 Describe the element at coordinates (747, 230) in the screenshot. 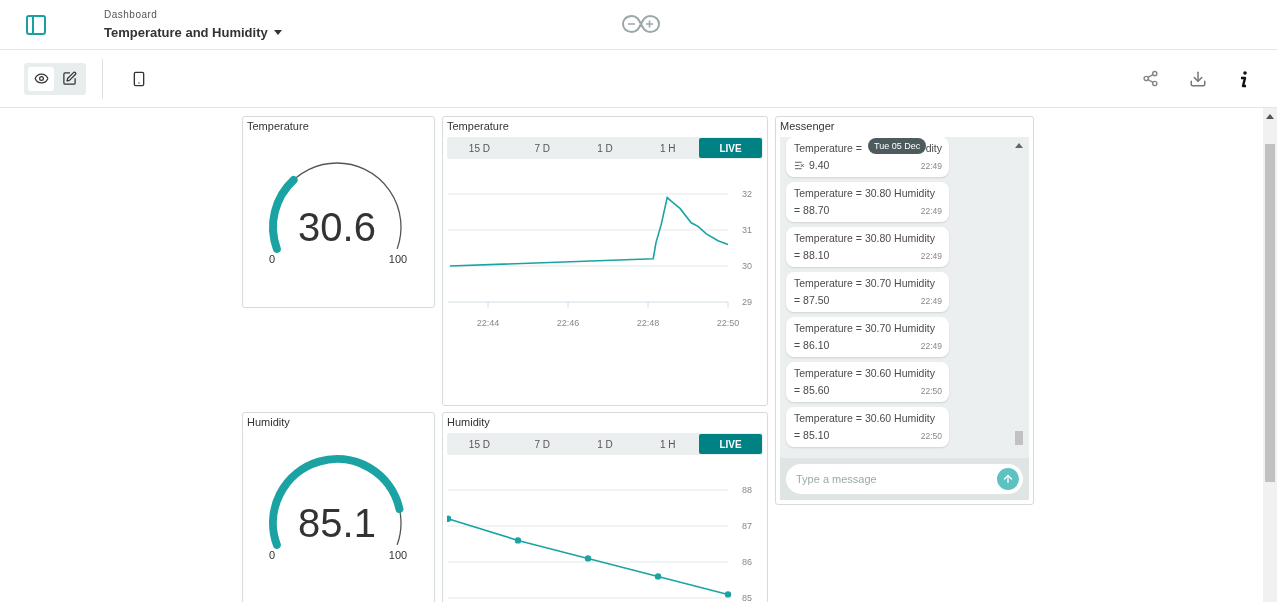

I see `y-tick-label: 31` at that location.